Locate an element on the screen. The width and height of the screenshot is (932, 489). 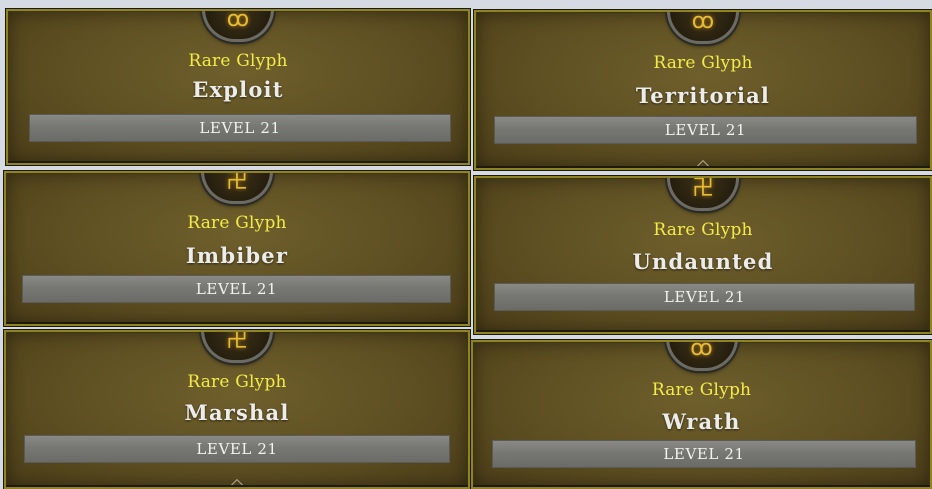
glyph-name: Marshal is located at coordinates (237, 412).